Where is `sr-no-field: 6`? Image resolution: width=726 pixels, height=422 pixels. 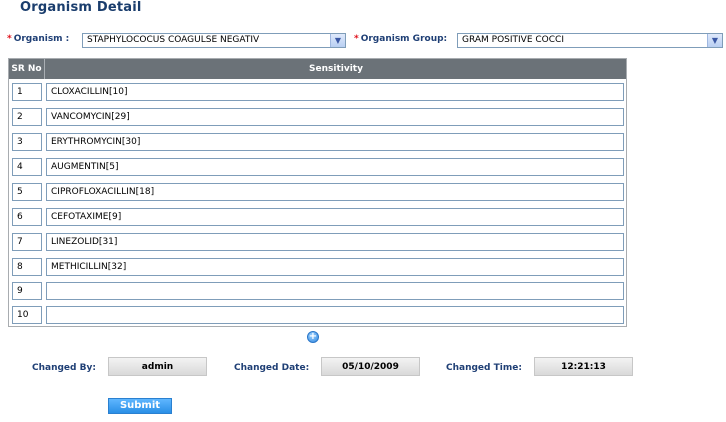 sr-no-field: 6 is located at coordinates (27, 217).